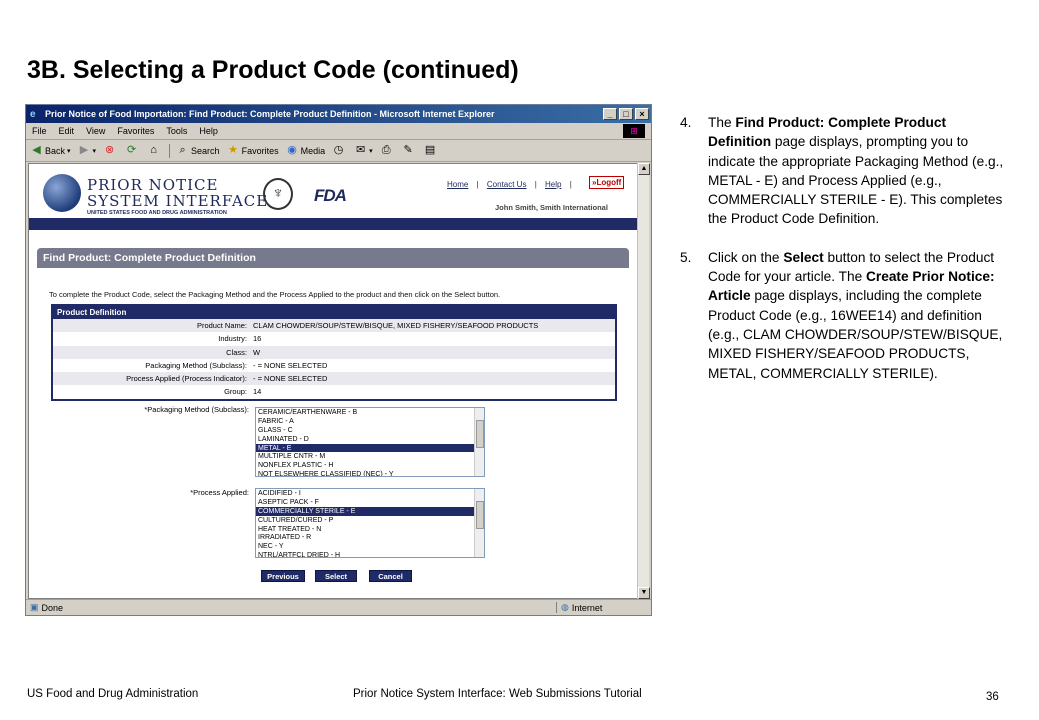 Image resolution: width=1039 pixels, height=720 pixels. Describe the element at coordinates (233, 150) in the screenshot. I see `favorites-icon: ★` at that location.